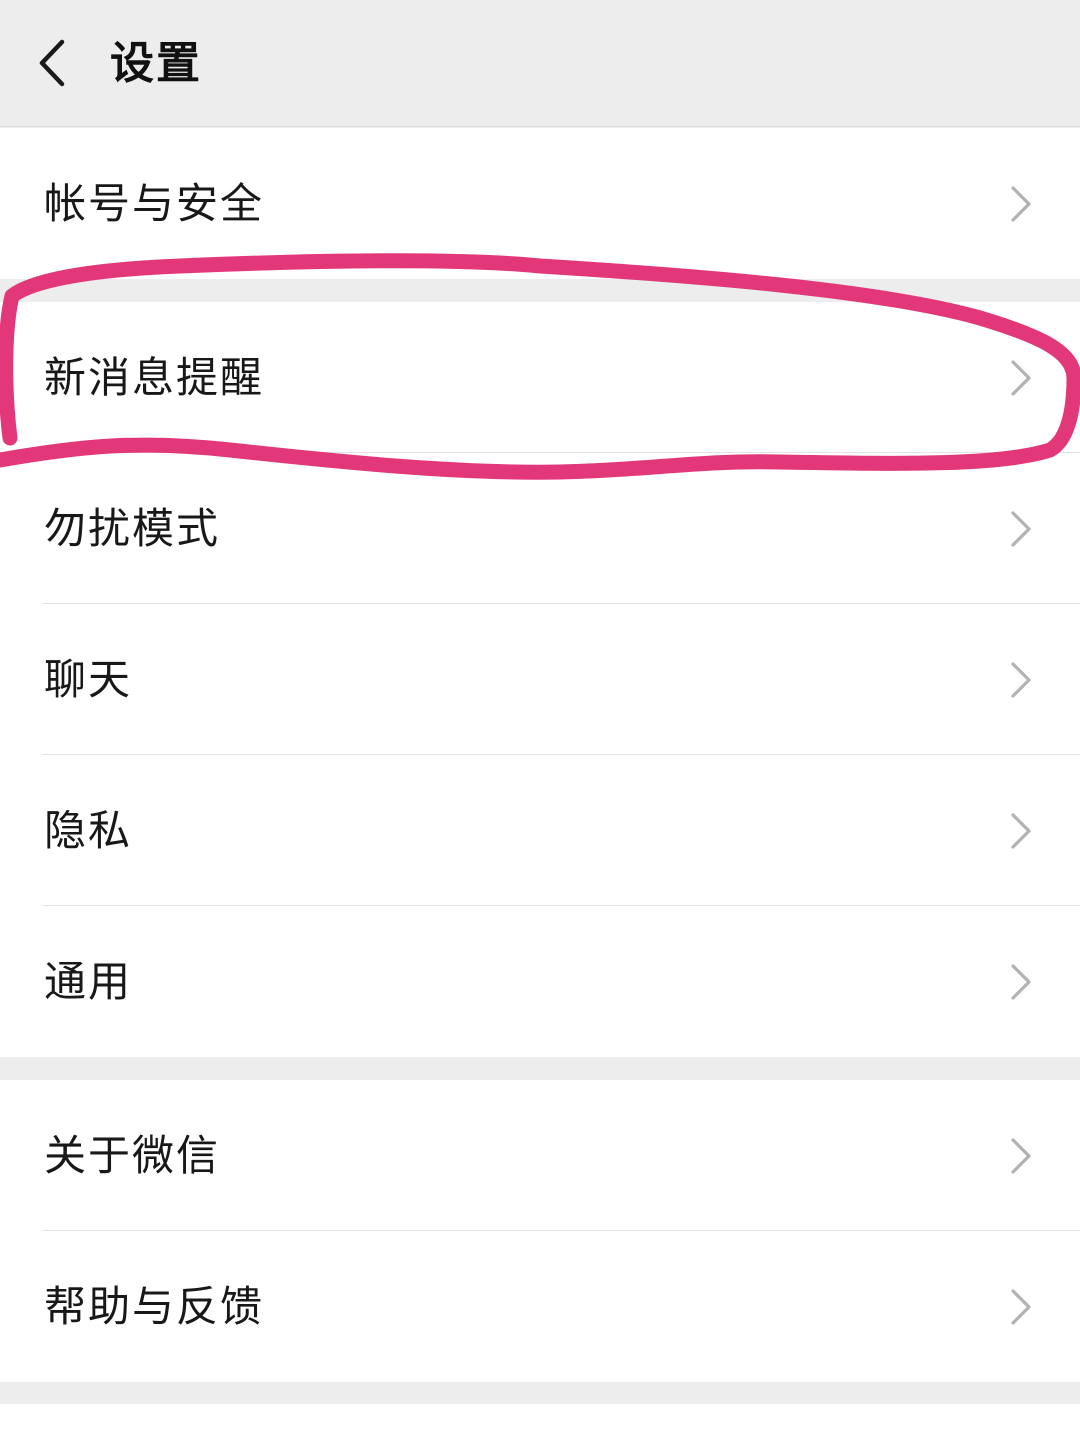 The height and width of the screenshot is (1440, 1080). I want to click on settings-item-privacy: 隐私, so click(540, 830).